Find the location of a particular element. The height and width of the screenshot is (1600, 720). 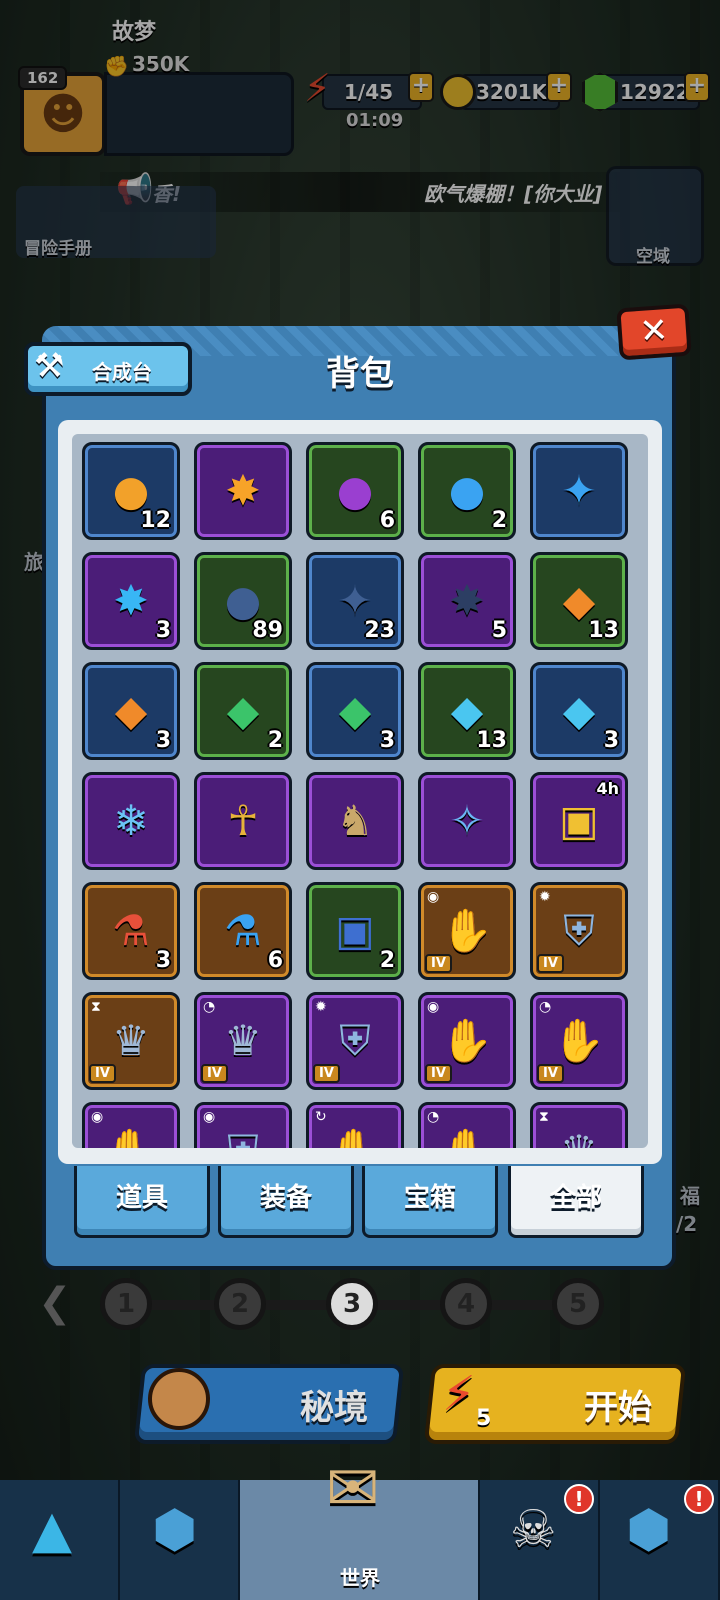

inventory-slot: ✦ 23 is located at coordinates (355, 601).